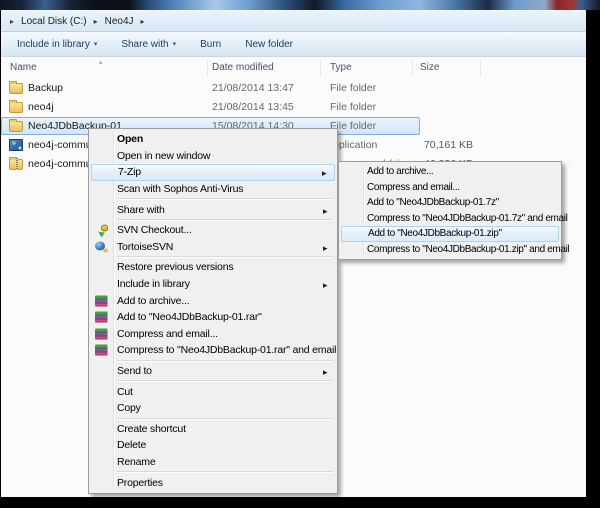 The width and height of the screenshot is (600, 508). What do you see at coordinates (213, 209) in the screenshot?
I see `menu-item-share-with: Share with` at bounding box center [213, 209].